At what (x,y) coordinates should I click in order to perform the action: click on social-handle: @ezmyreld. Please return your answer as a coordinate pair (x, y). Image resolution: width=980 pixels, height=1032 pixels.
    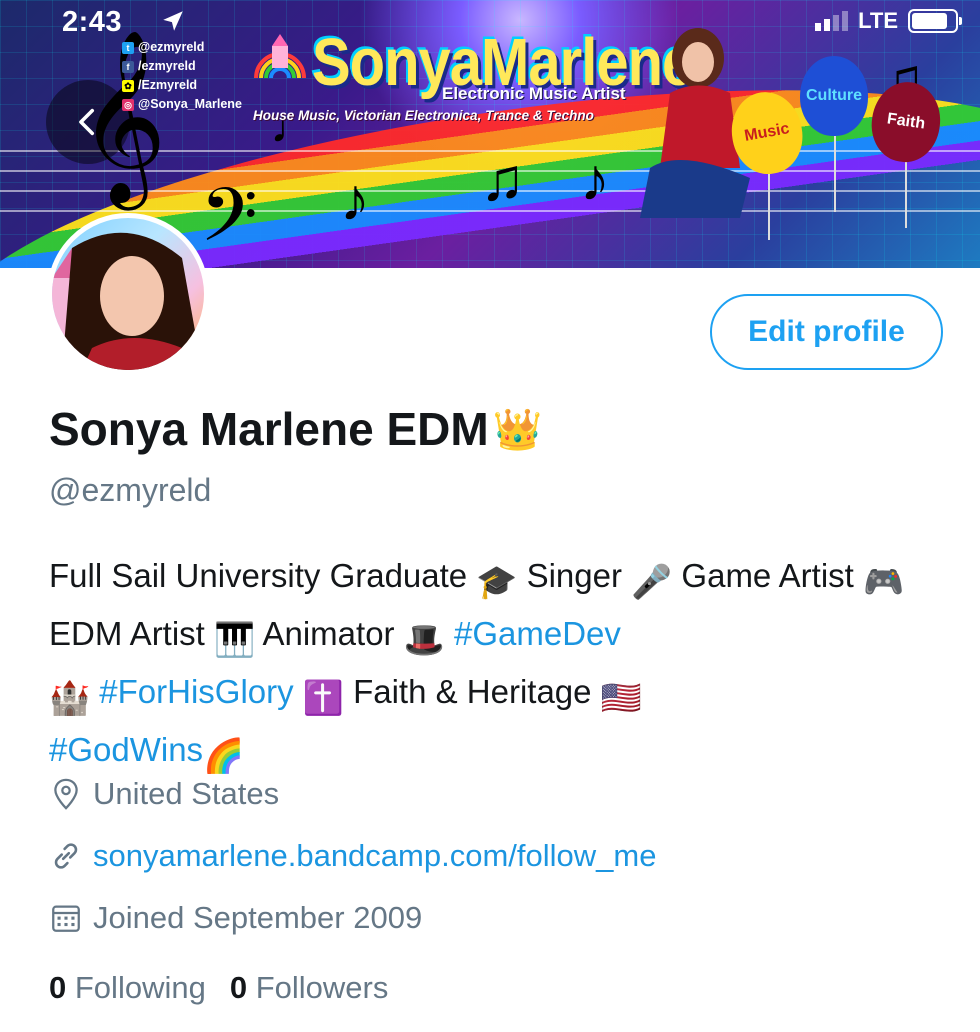
    Looking at the image, I should click on (171, 47).